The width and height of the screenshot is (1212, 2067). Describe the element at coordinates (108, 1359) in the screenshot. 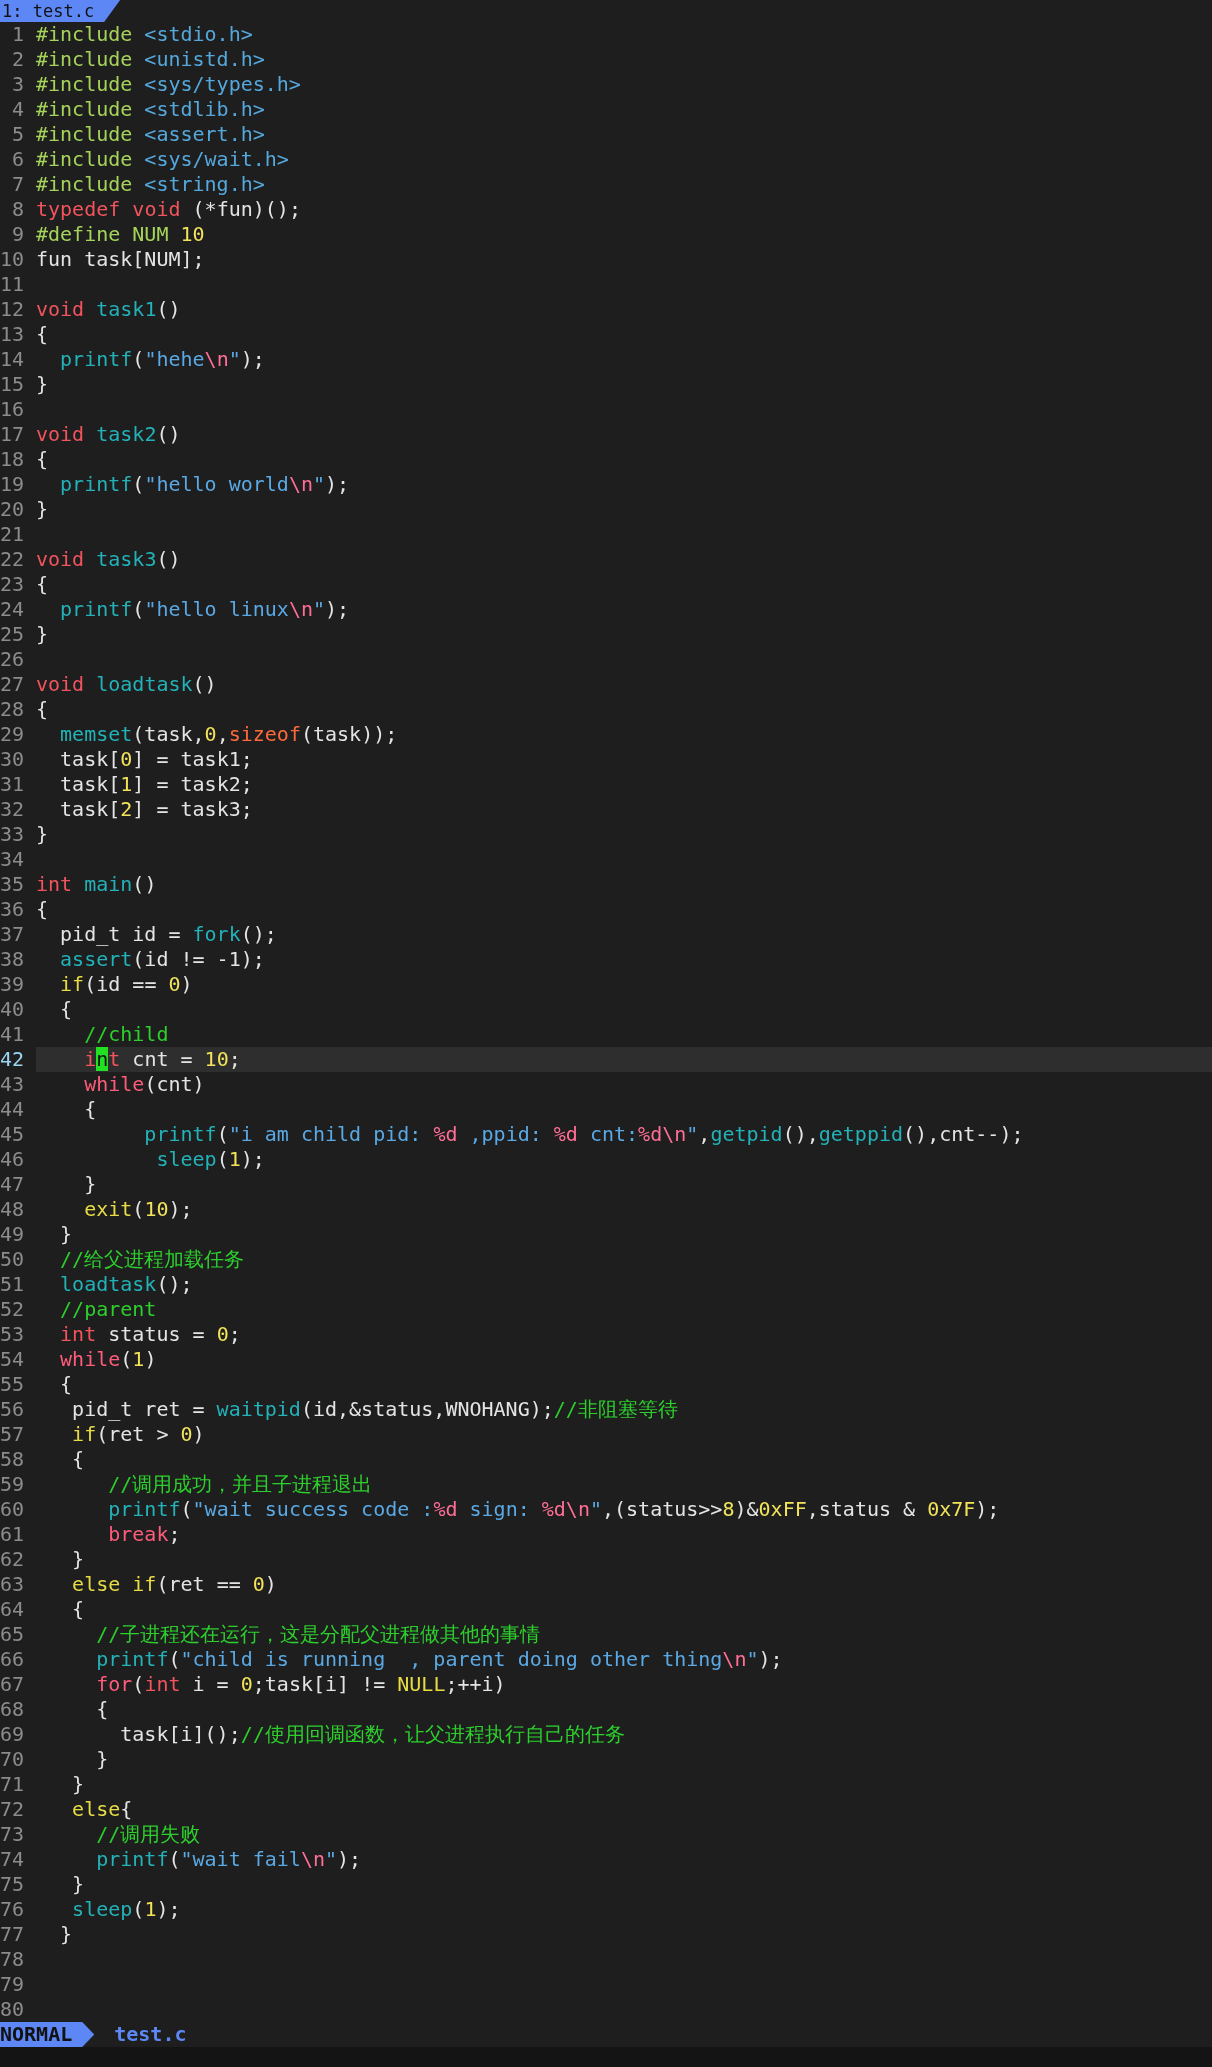

I see `code-line: while(1)` at that location.